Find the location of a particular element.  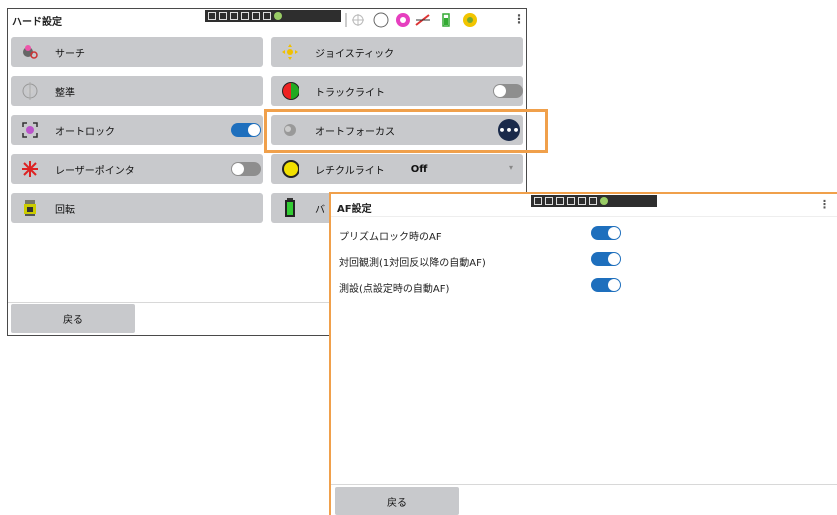

search-person-icon is located at coordinates (30, 52).